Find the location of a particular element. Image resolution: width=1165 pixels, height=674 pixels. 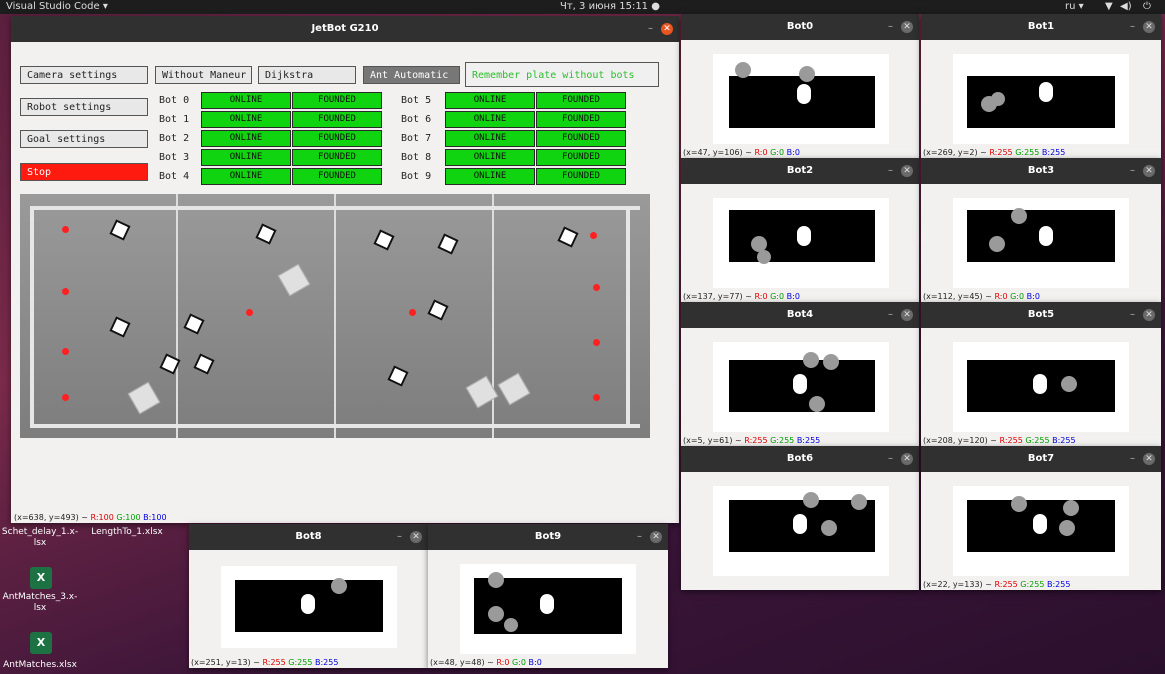

status-b: B:100 is located at coordinates (155, 517).